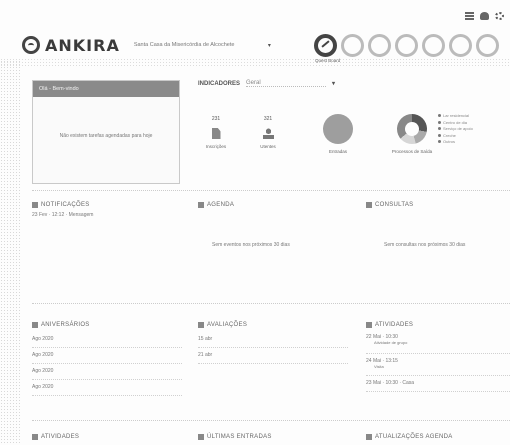  I want to click on legend-item: Outros, so click(455, 142).